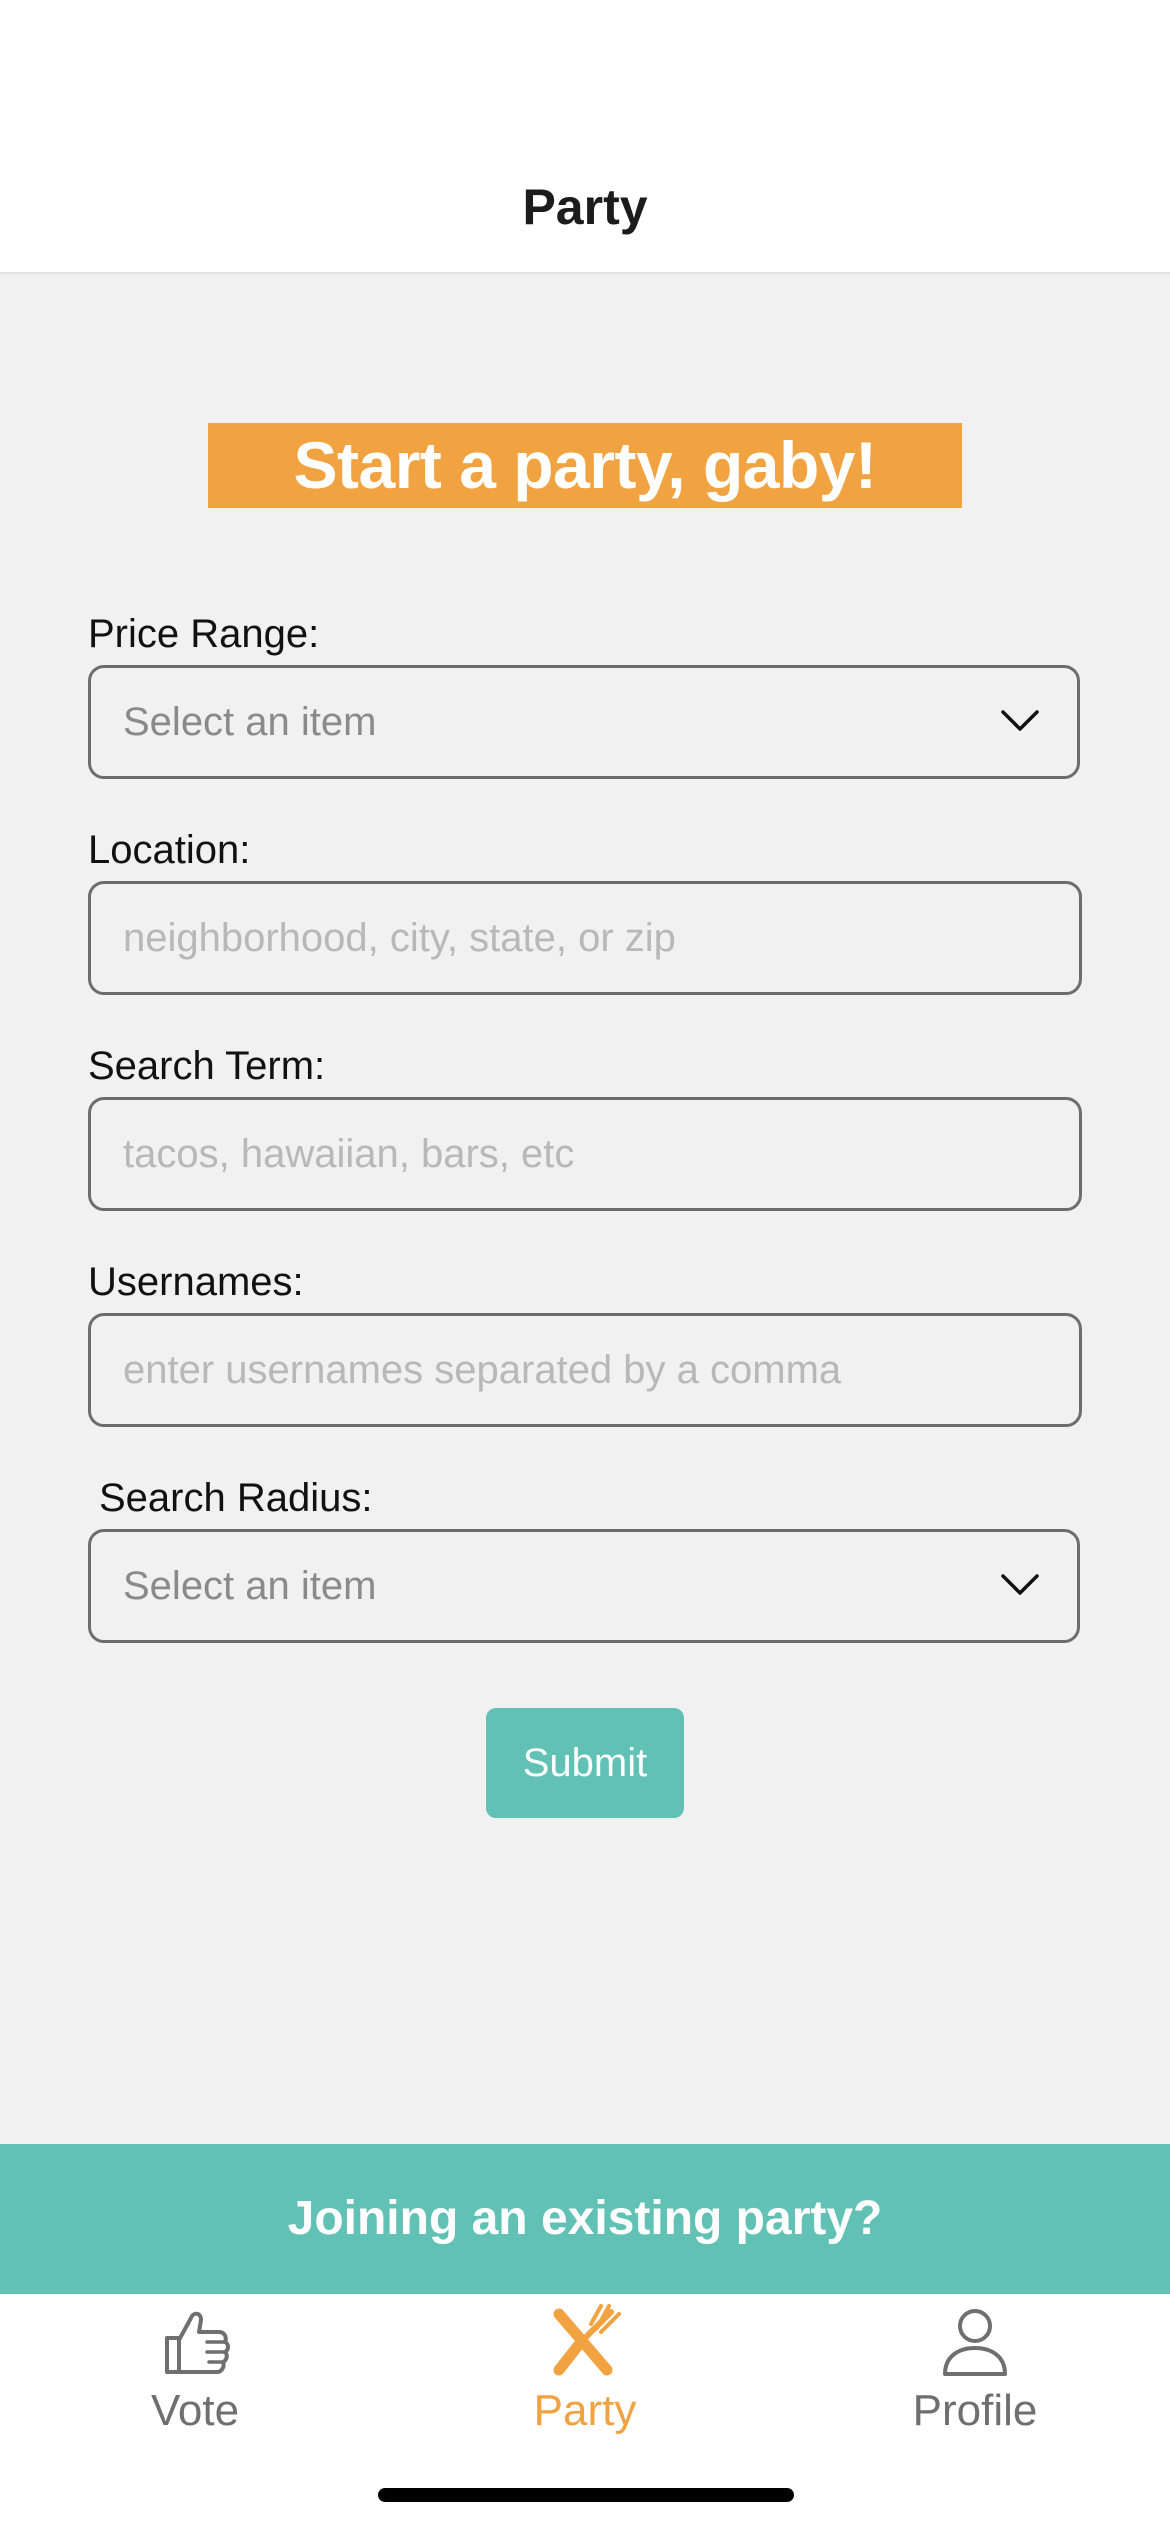 The image size is (1170, 2532). Describe the element at coordinates (169, 850) in the screenshot. I see `location-label: Location:` at that location.